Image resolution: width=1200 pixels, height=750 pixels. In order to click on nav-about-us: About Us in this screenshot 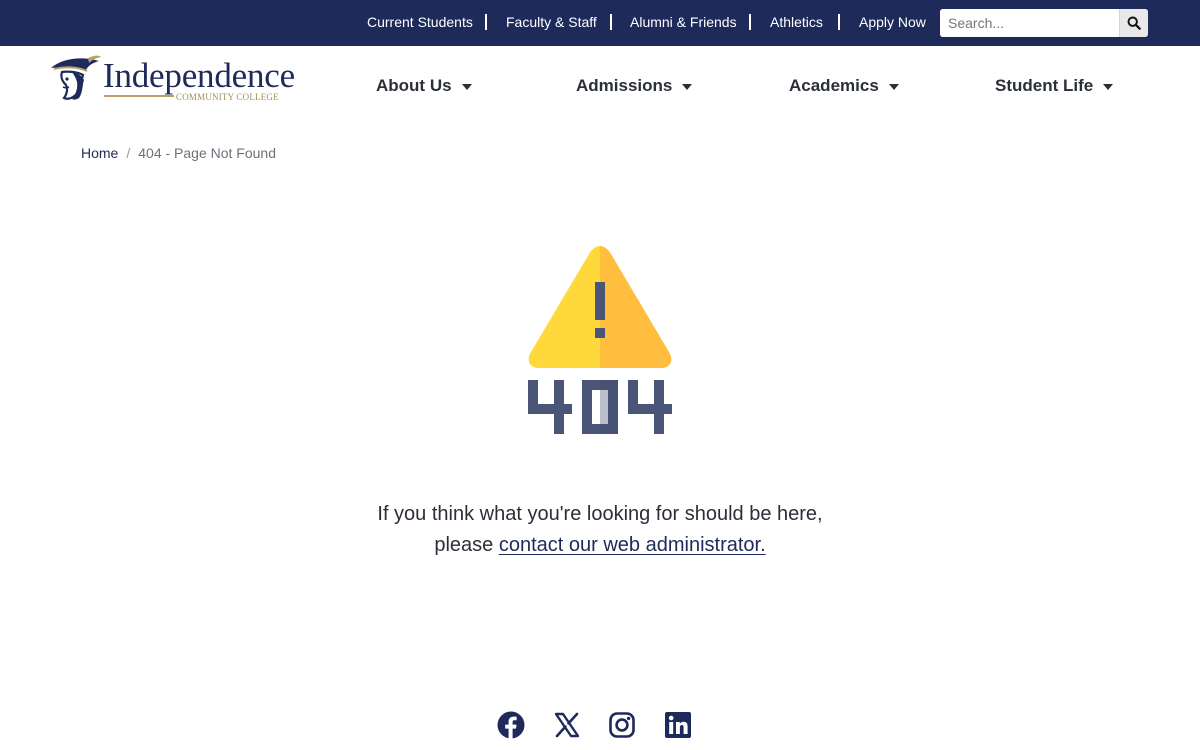, I will do `click(424, 86)`.